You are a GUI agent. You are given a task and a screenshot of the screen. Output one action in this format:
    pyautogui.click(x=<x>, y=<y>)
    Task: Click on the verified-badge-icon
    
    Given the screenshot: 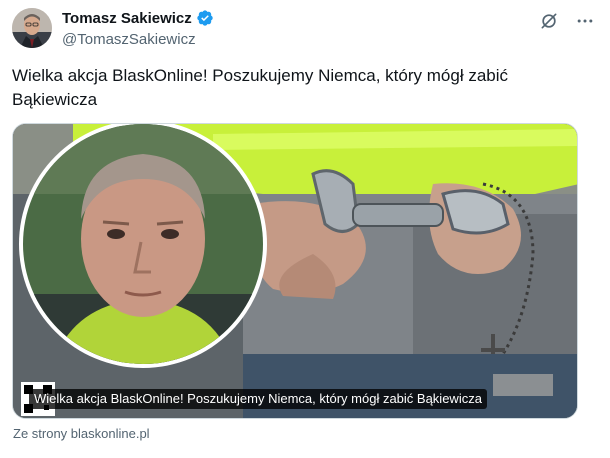 What is the action you would take?
    pyautogui.click(x=205, y=18)
    